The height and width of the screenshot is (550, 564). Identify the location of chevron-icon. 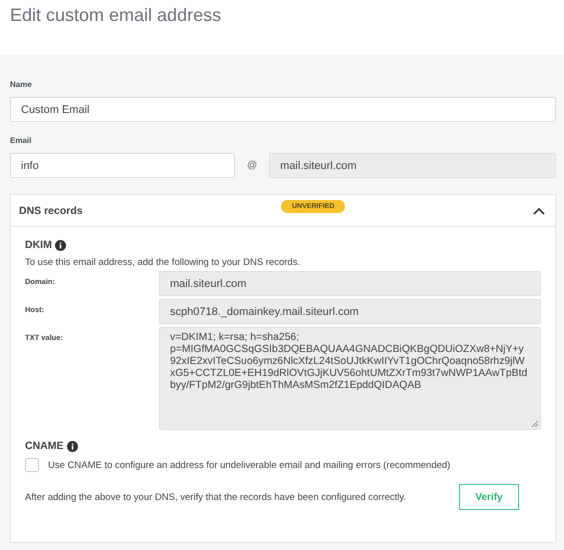
(539, 210).